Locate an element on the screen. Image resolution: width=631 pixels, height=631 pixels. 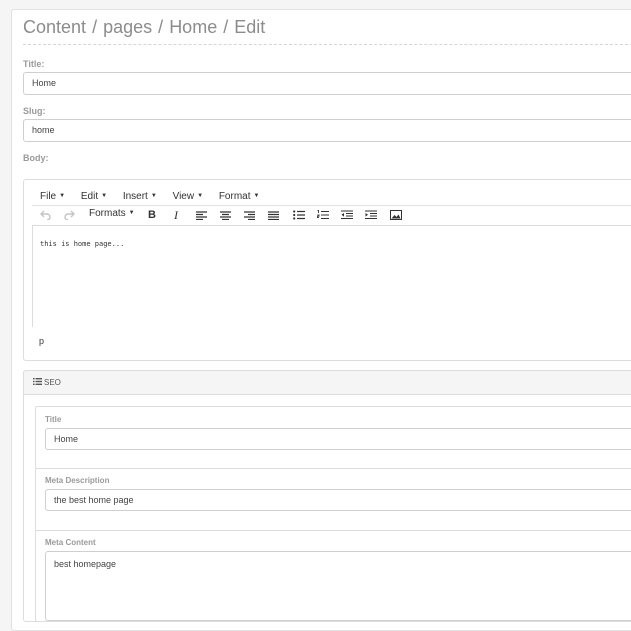
breadcrumb-item-content: Content is located at coordinates (54, 27).